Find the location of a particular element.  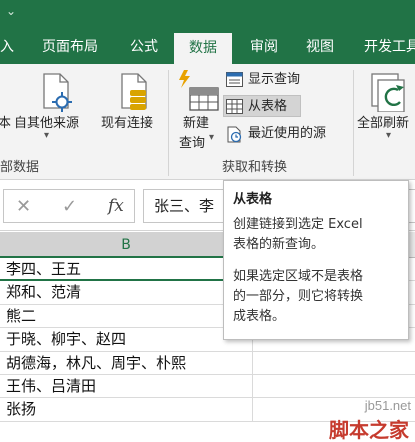

recent-sources-button: 最近使用的源 is located at coordinates (275, 134).